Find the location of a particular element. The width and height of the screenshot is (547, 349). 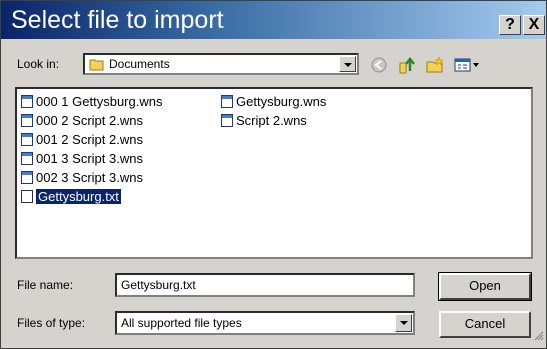

close-button: X is located at coordinates (534, 25).